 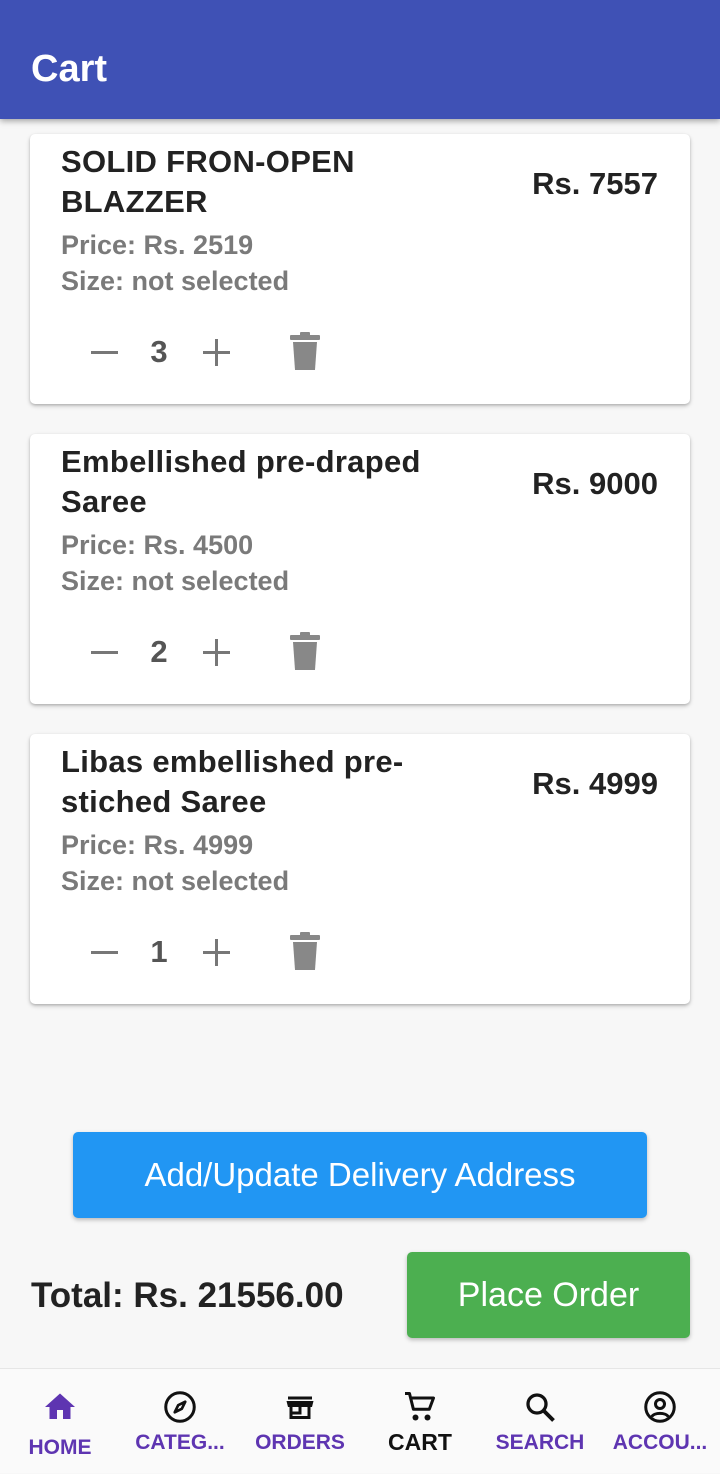 I want to click on item-subtotal: Rs. 4999, so click(x=595, y=783).